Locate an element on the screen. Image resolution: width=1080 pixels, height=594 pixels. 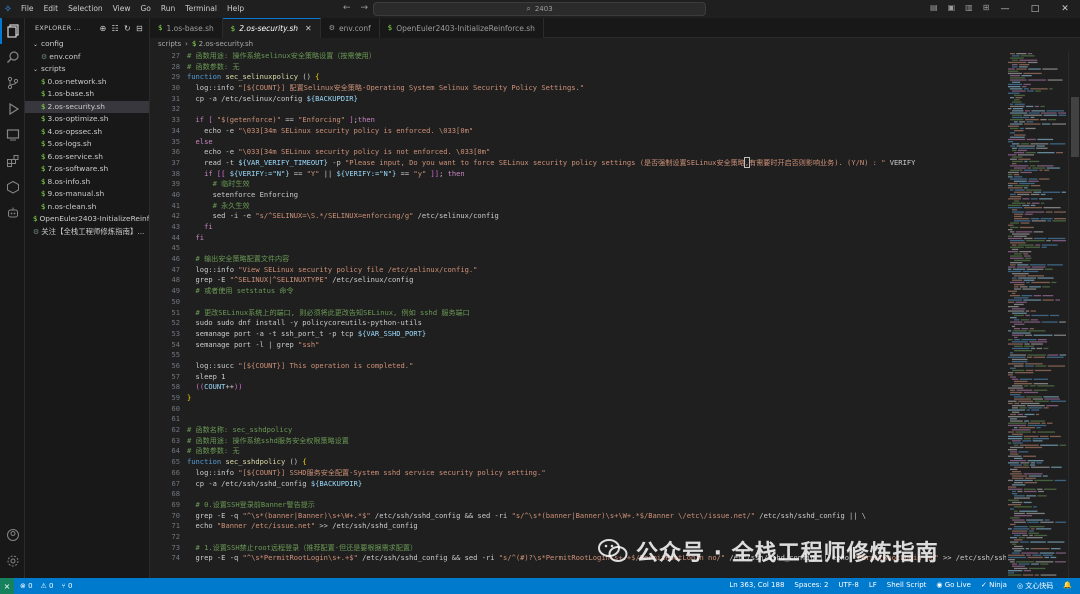
code-line: sleep 1 is located at coordinates (596, 377).